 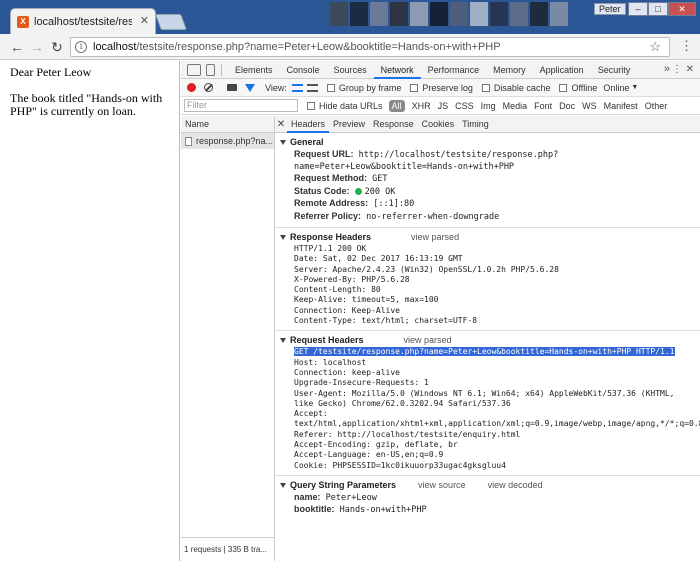 I want to click on record-icon, so click(x=191, y=87).